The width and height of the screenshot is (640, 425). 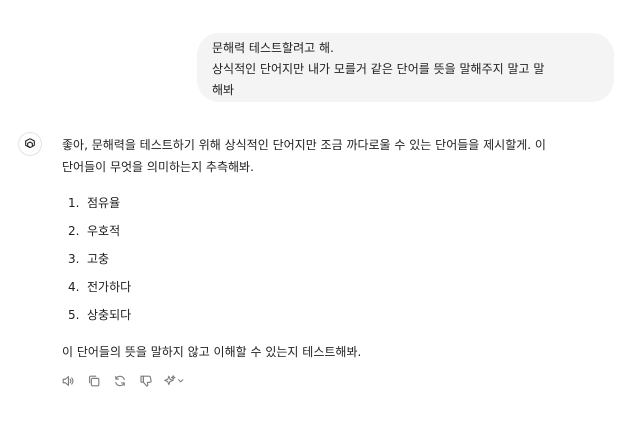 I want to click on assistant-avatar, so click(x=30, y=144).